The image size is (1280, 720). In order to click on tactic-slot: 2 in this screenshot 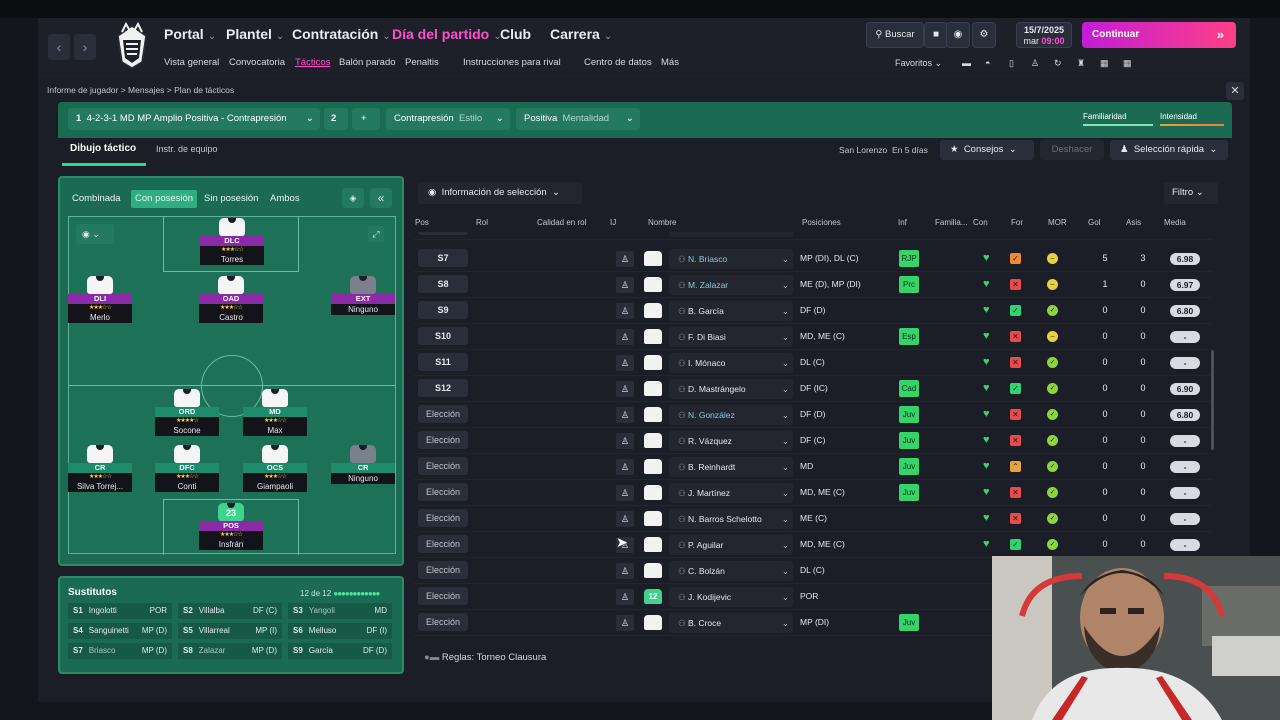, I will do `click(336, 119)`.